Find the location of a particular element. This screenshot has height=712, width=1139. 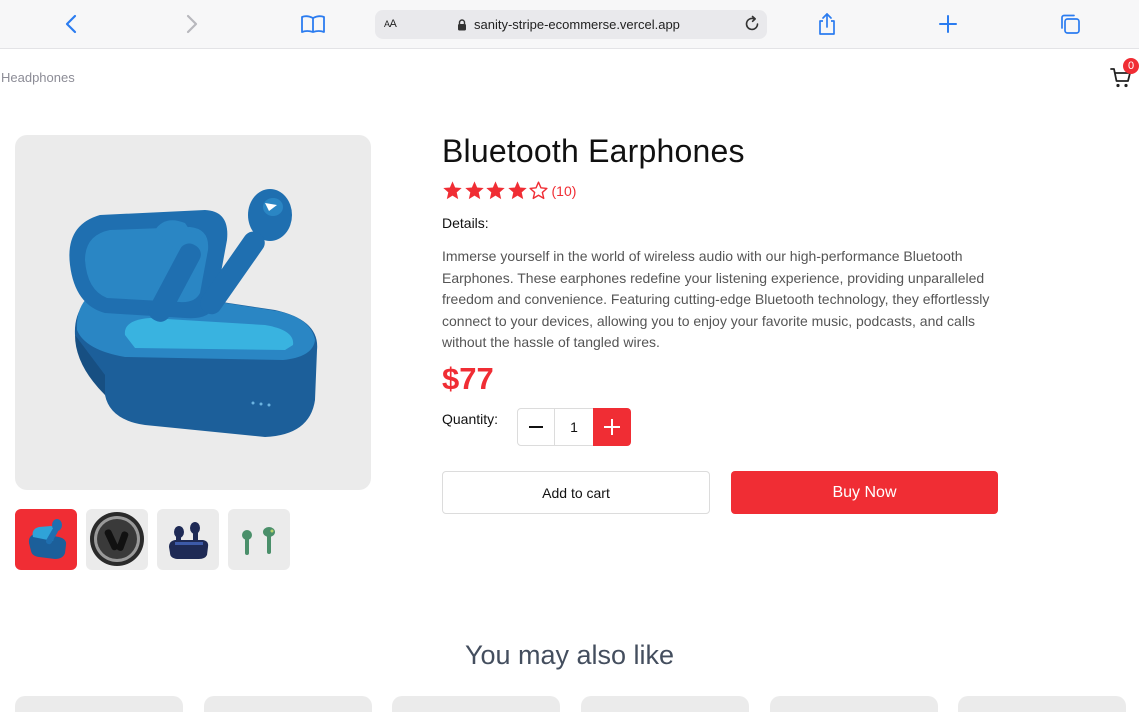

plus-icon is located at coordinates (612, 427).